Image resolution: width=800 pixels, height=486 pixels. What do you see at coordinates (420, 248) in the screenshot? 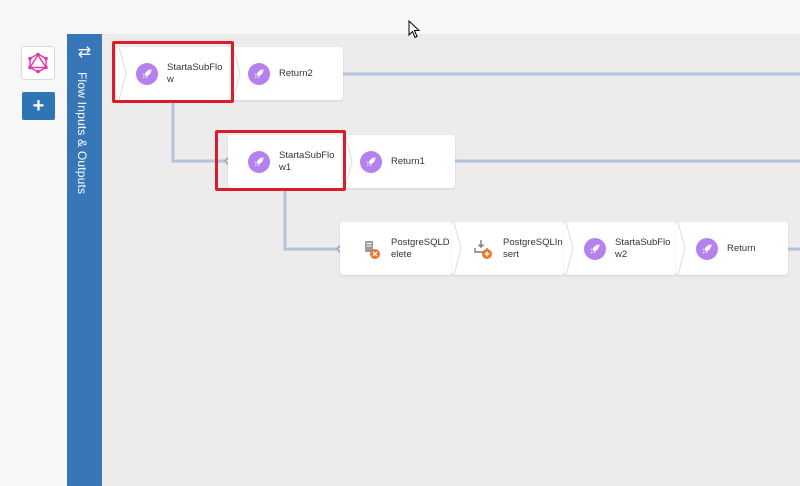
I see `activity-label: PostgreSQLDelete` at bounding box center [420, 248].